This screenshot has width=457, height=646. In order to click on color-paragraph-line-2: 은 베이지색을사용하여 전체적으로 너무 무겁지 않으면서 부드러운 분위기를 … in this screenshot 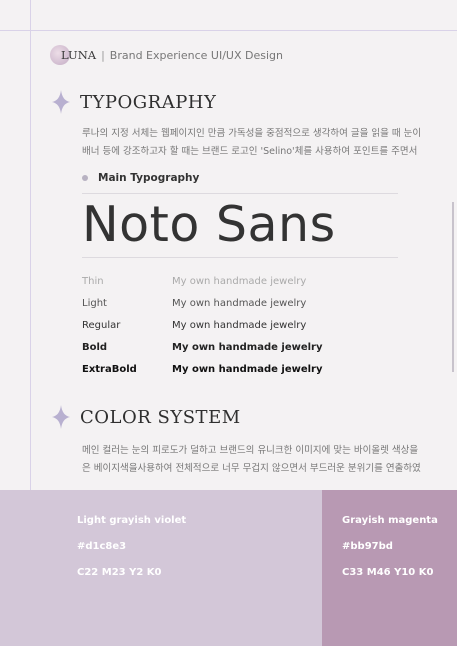, I will do `click(251, 468)`.